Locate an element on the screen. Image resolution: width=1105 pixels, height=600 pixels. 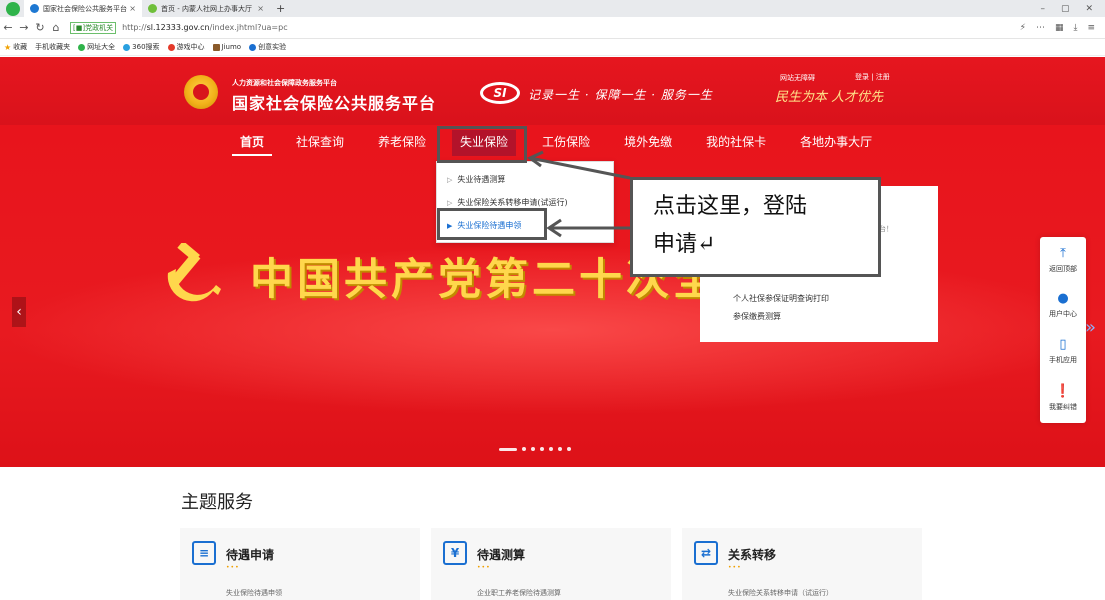
section-title-theme-services: 主题服务 is located at coordinates (217, 502).